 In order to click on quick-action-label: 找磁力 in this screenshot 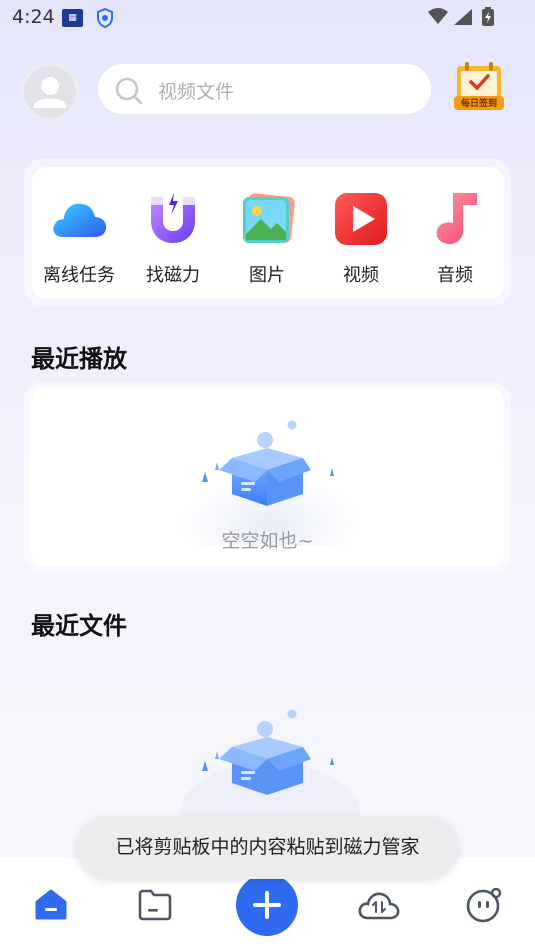, I will do `click(173, 275)`.